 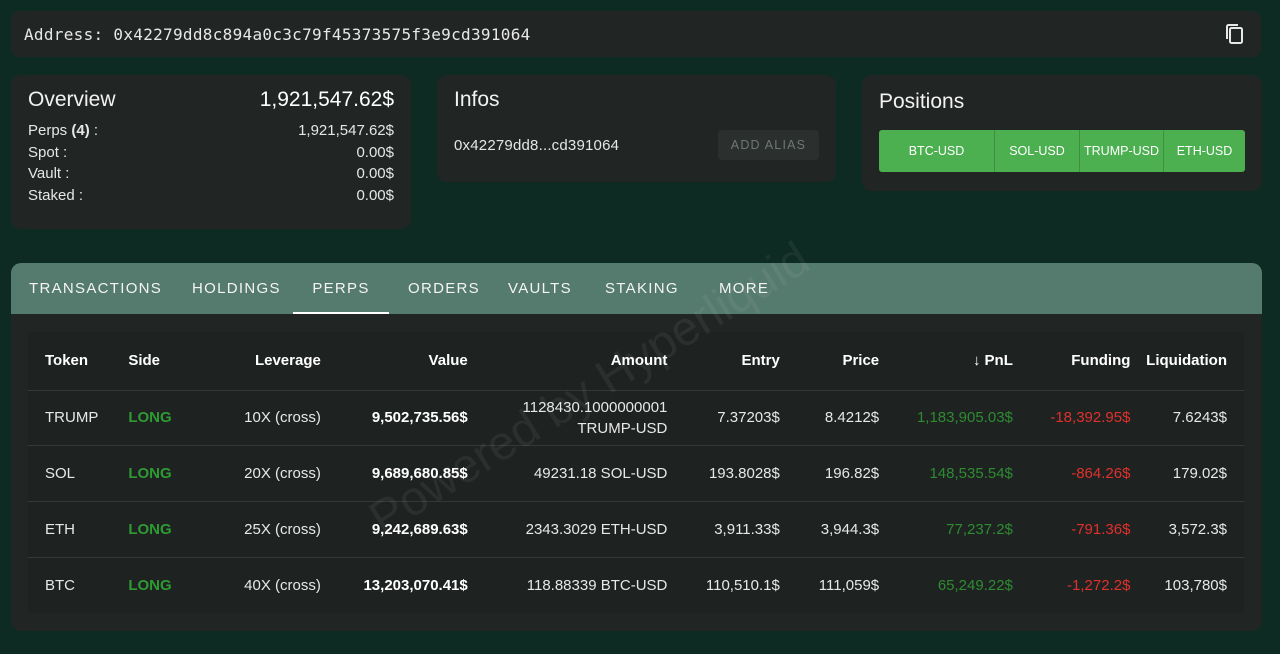 I want to click on cell-amount: 1128430.1000000001 TRUMP-USD, so click(x=567, y=417).